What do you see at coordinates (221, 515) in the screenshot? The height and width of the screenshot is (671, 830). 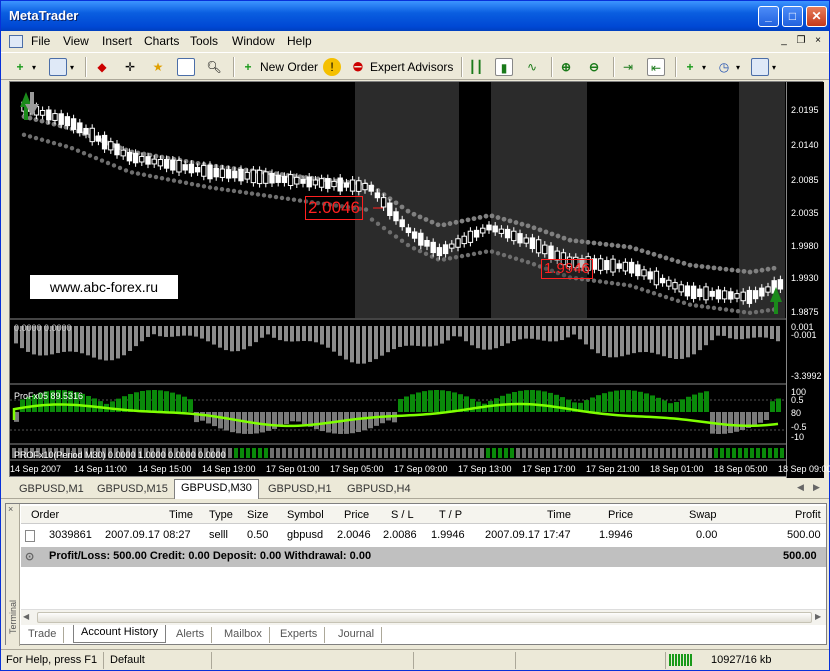 I see `col-header: Type` at bounding box center [221, 515].